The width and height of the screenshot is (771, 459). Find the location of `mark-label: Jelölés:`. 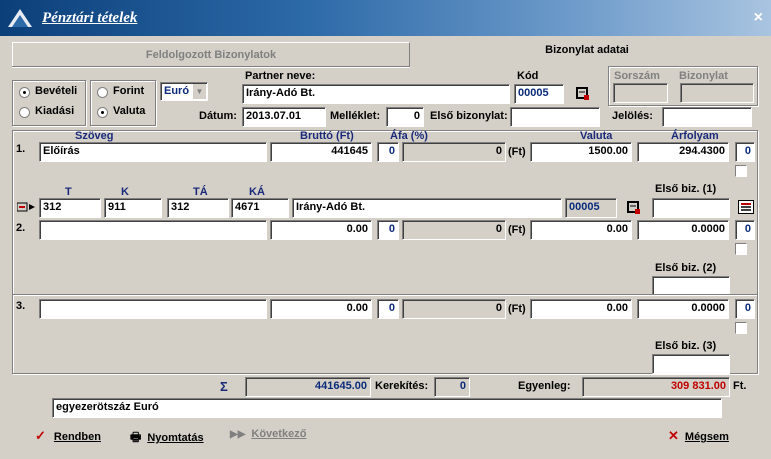

mark-label: Jelölés: is located at coordinates (632, 116).